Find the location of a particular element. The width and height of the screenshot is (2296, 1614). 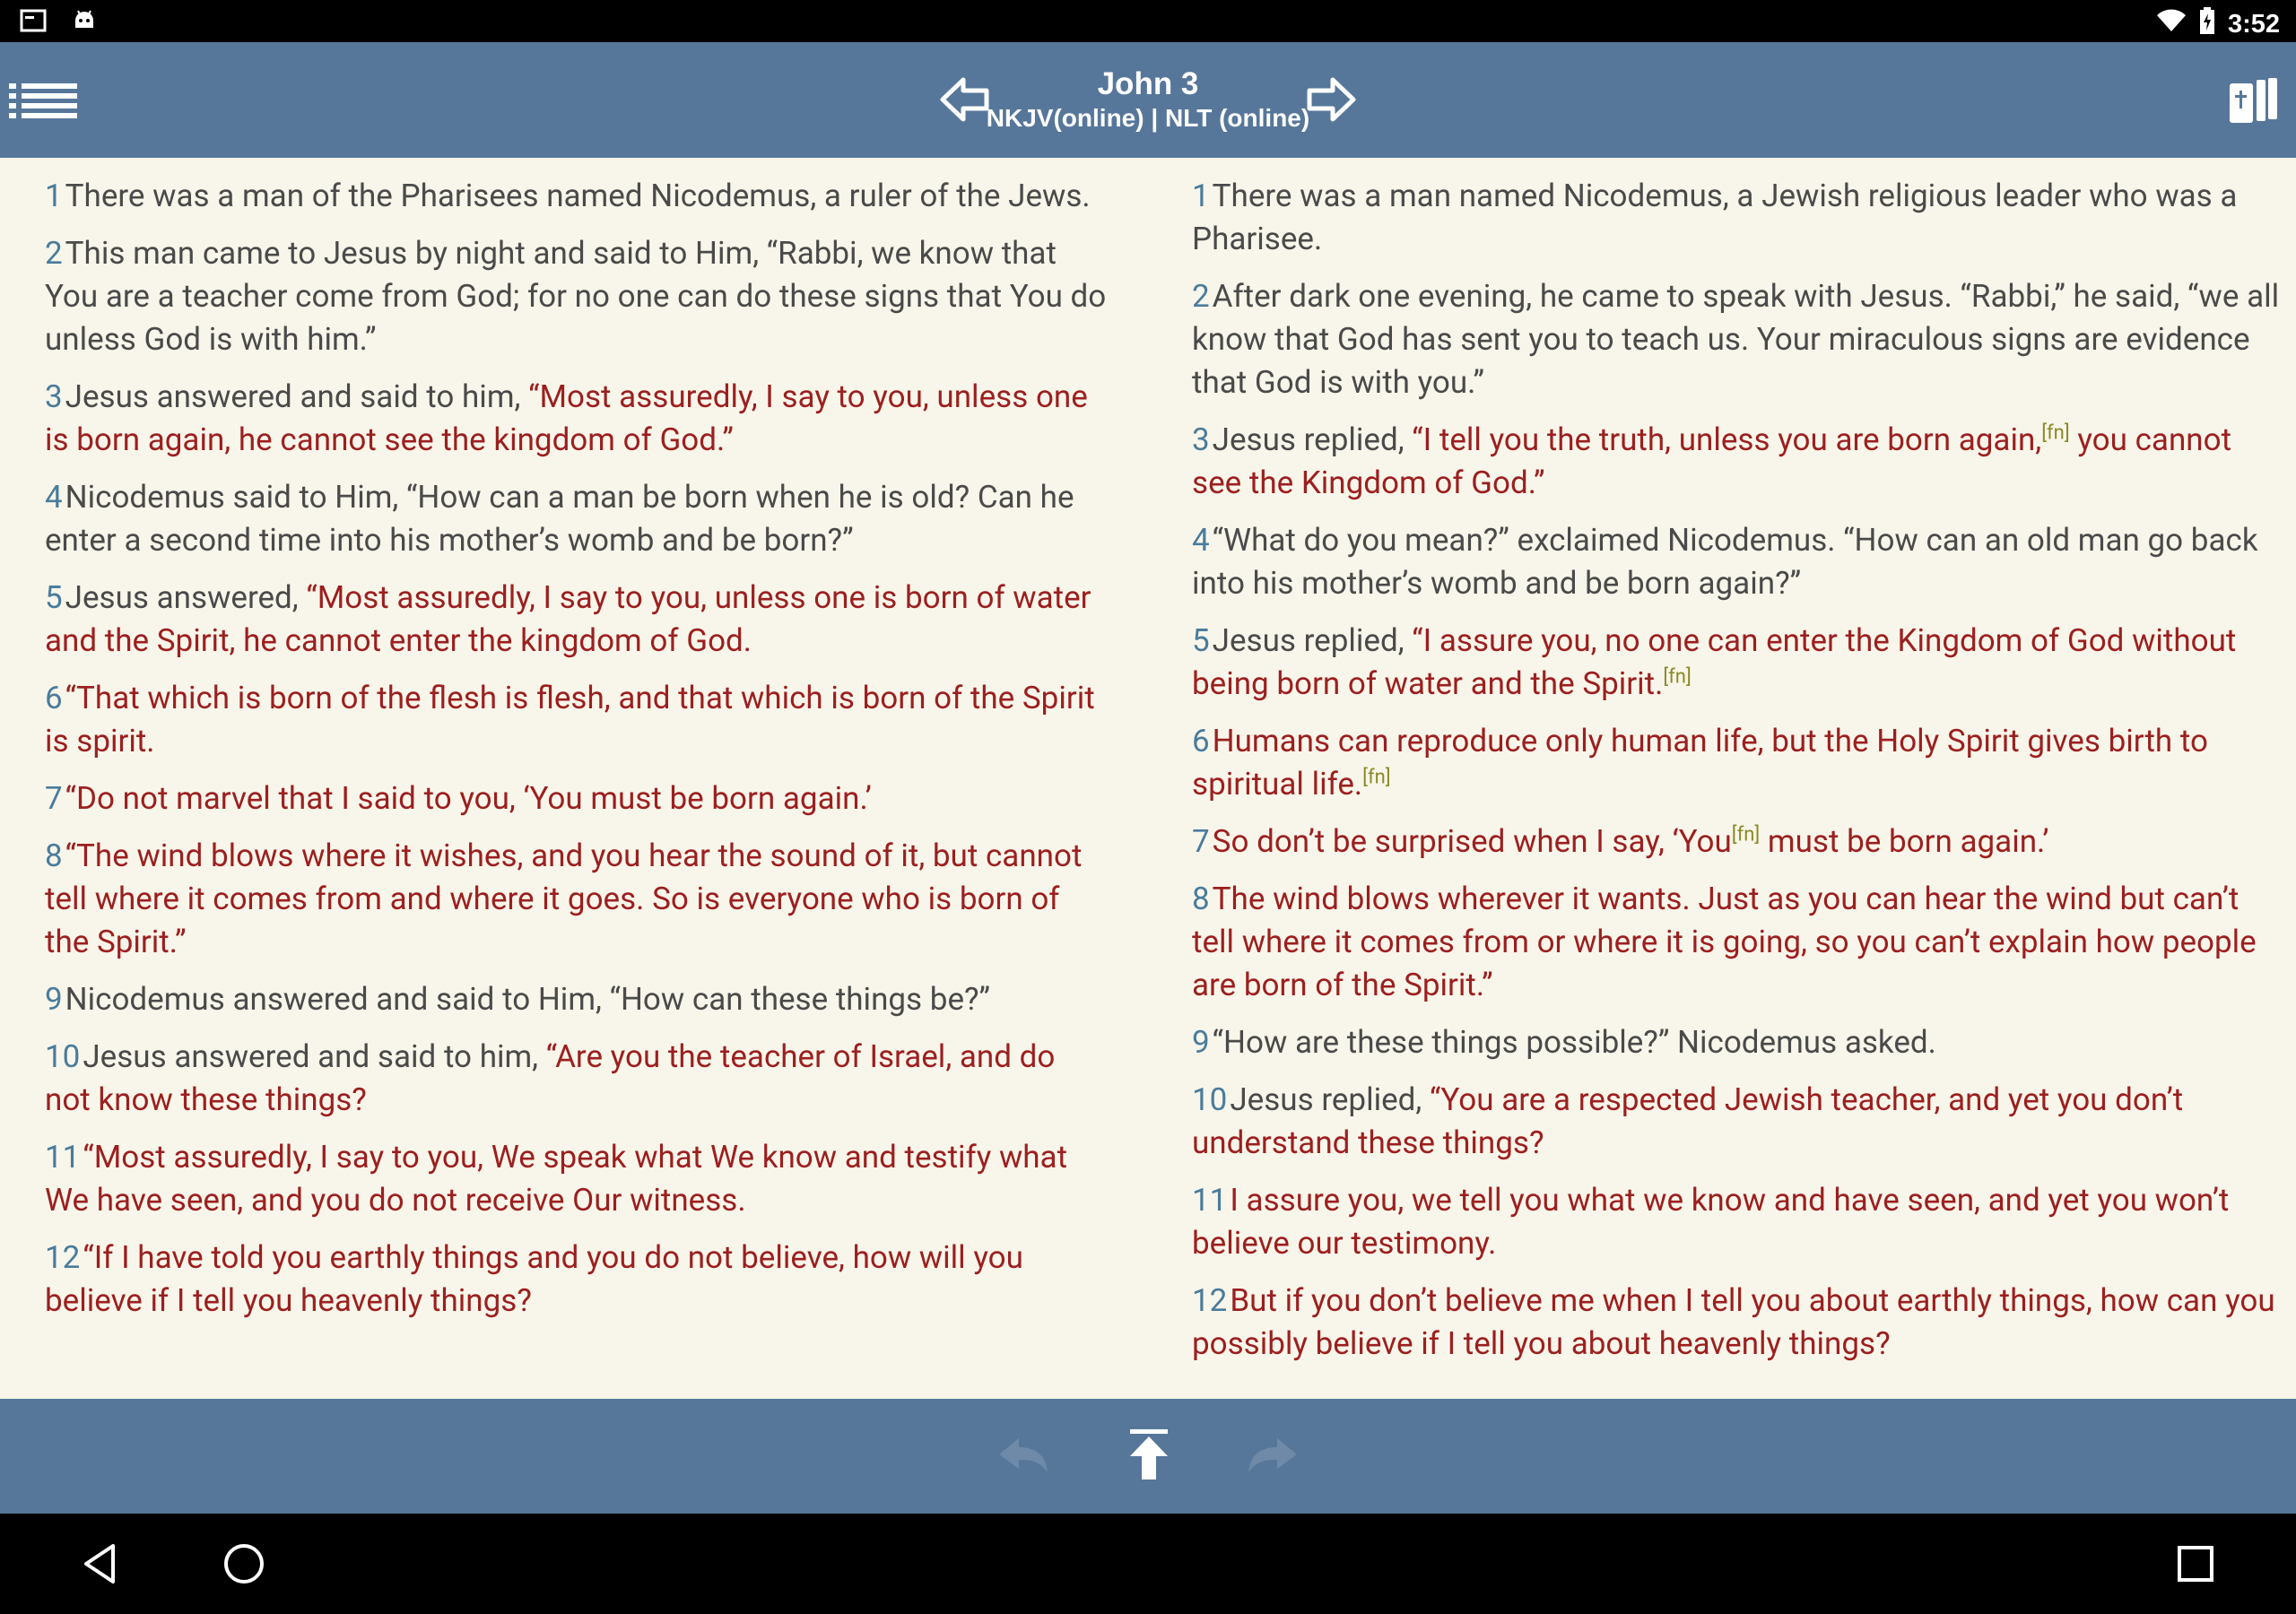

history-forward-icon is located at coordinates (1272, 1455).